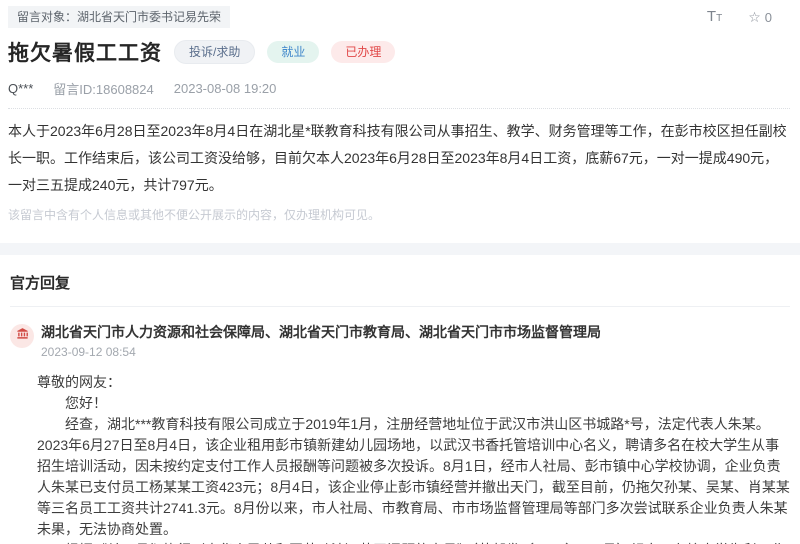 Image resolution: width=800 pixels, height=544 pixels. Describe the element at coordinates (21, 88) in the screenshot. I see `author-name: Q***` at that location.